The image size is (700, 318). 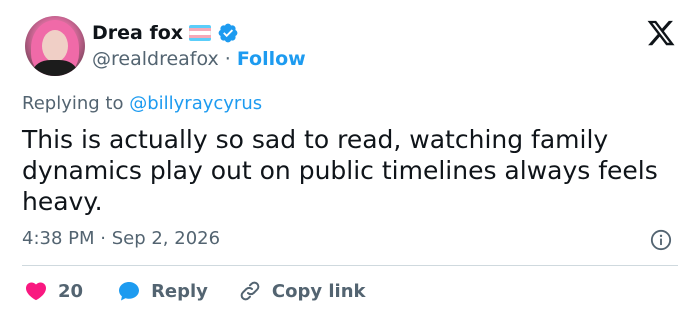 I want to click on author-name-row: Drea fox, so click(x=165, y=33).